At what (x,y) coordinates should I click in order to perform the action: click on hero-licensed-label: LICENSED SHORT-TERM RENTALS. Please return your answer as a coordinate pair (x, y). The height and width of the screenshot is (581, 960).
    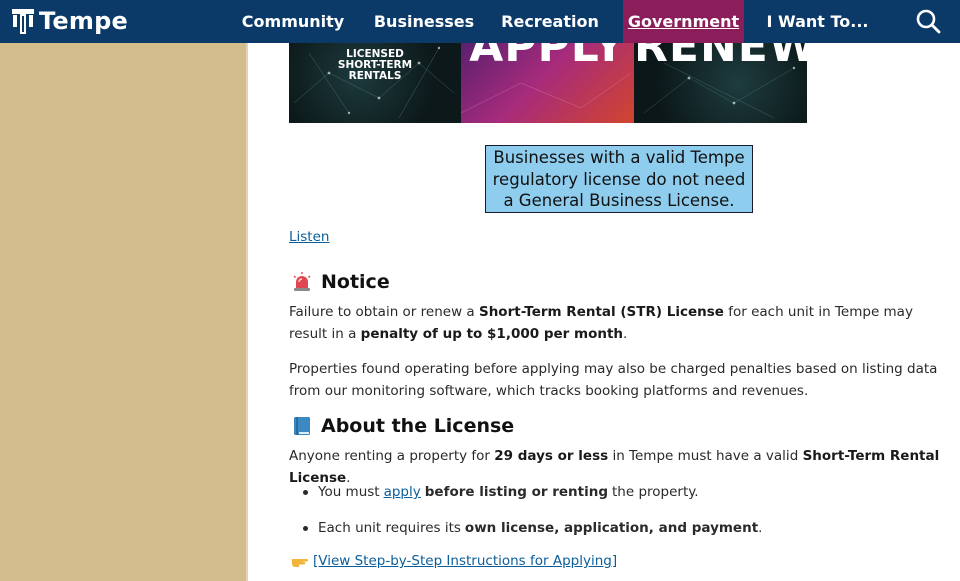
    Looking at the image, I should click on (375, 65).